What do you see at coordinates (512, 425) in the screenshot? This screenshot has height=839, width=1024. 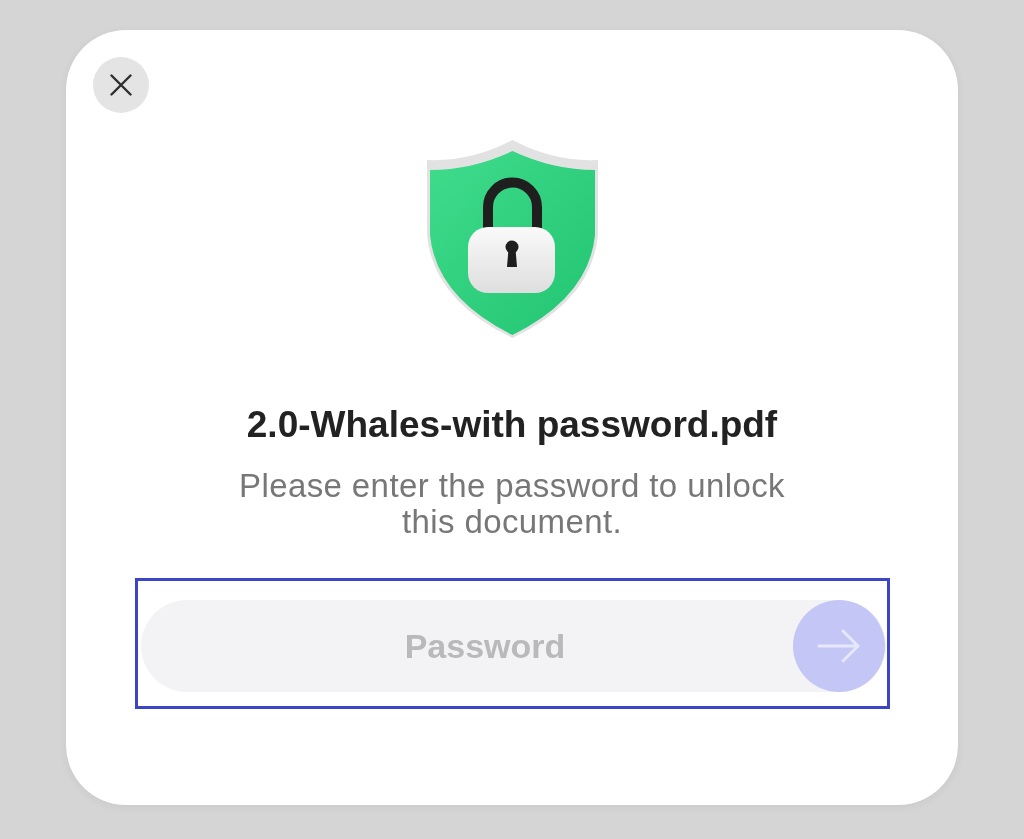 I see `document-title: 2.0-Whales-with password.pdf` at bounding box center [512, 425].